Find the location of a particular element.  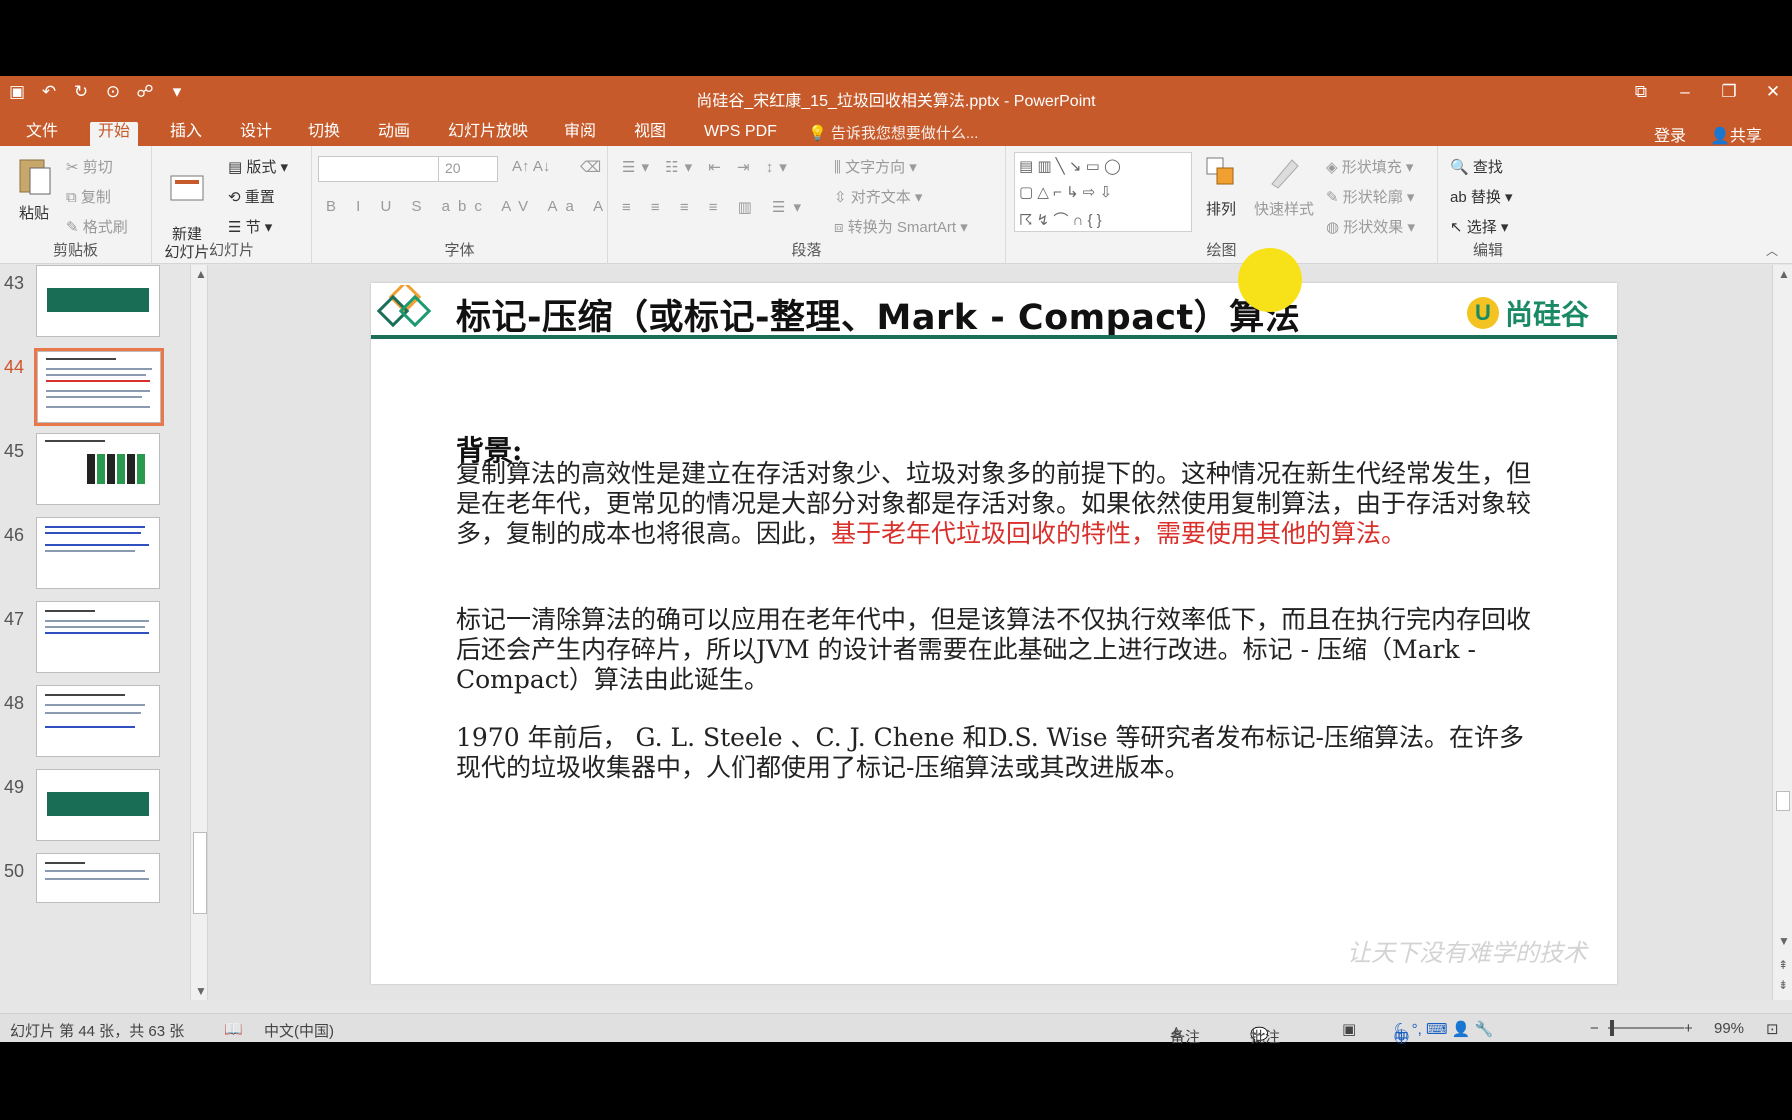

reset-button: ⟲ 重置 is located at coordinates (251, 196).